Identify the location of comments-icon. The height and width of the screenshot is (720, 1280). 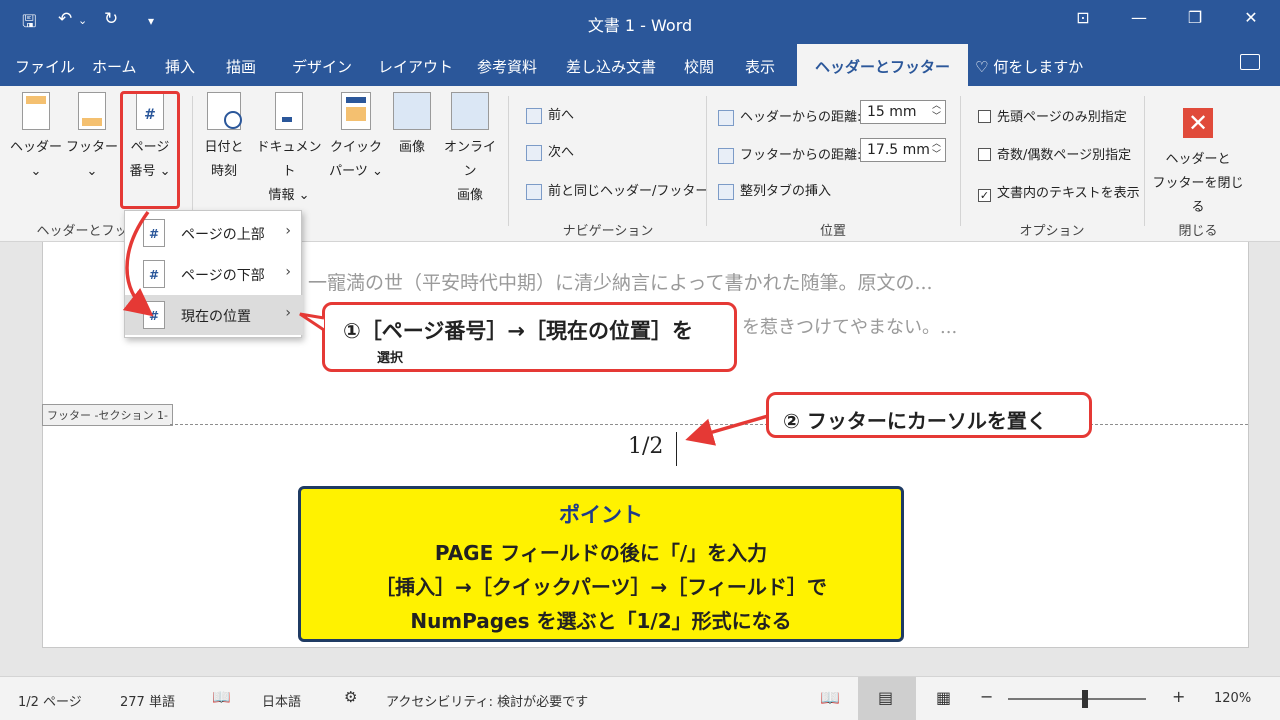
(1250, 62).